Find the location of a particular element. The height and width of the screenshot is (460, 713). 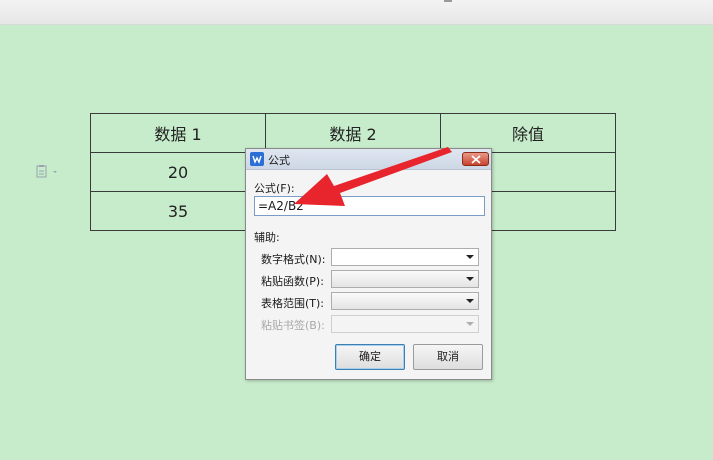

paste-function-label: 粘贴函数(P): is located at coordinates (292, 281).